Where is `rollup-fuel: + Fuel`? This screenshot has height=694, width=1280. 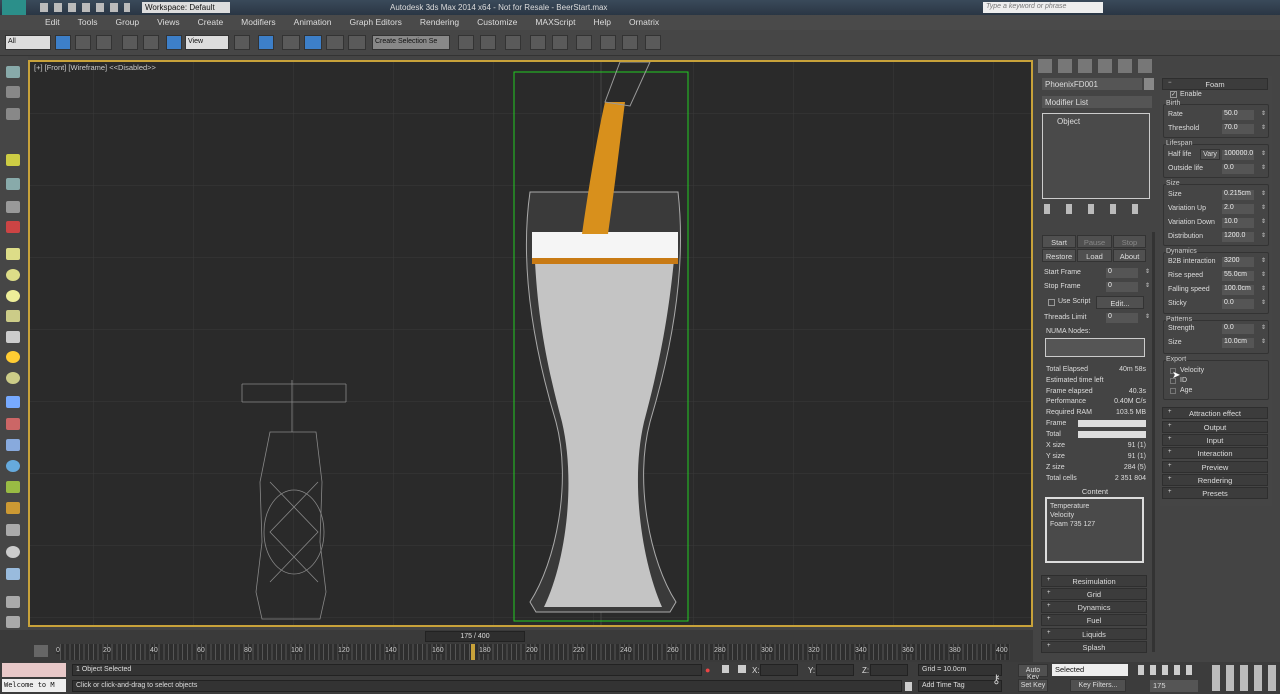
rollup-fuel: + Fuel is located at coordinates (1094, 620).